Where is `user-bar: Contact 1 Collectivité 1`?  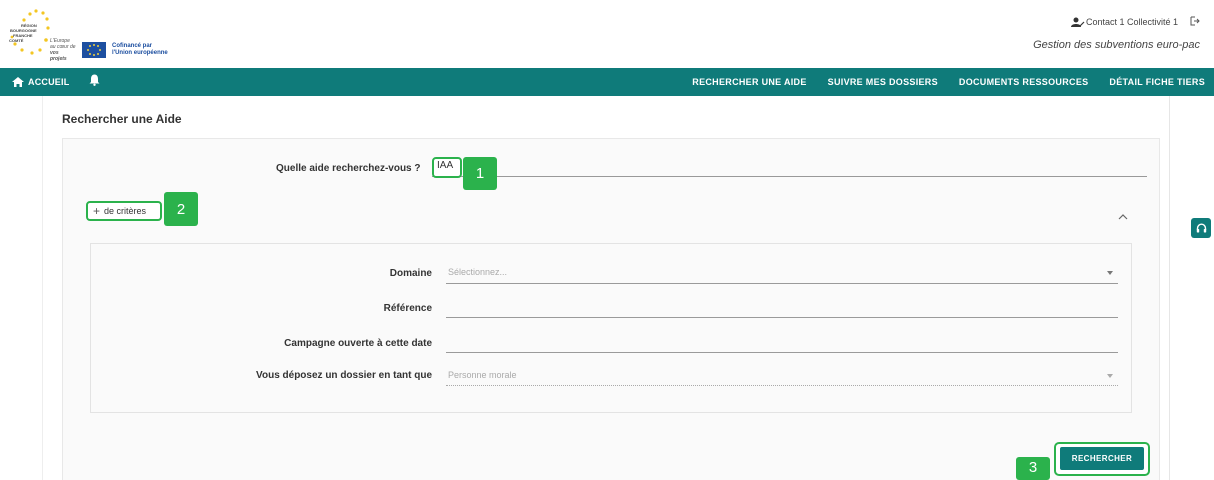 user-bar: Contact 1 Collectivité 1 is located at coordinates (1135, 22).